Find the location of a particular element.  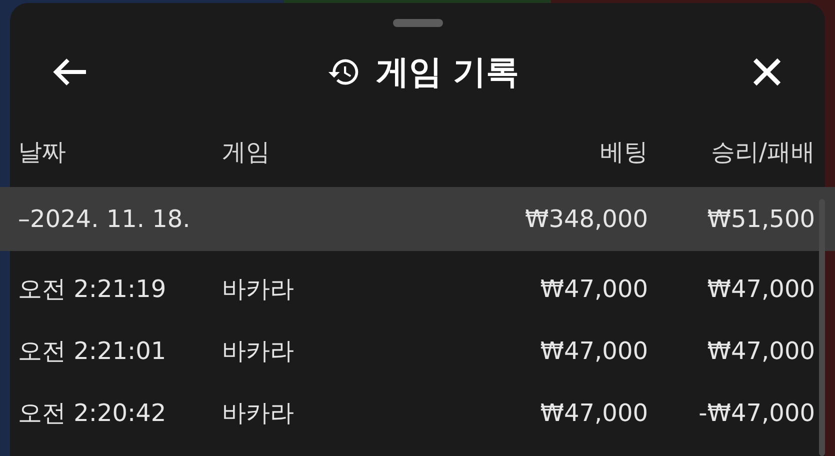

table-cell-text: 오전 2:21:01 is located at coordinates (93, 351).